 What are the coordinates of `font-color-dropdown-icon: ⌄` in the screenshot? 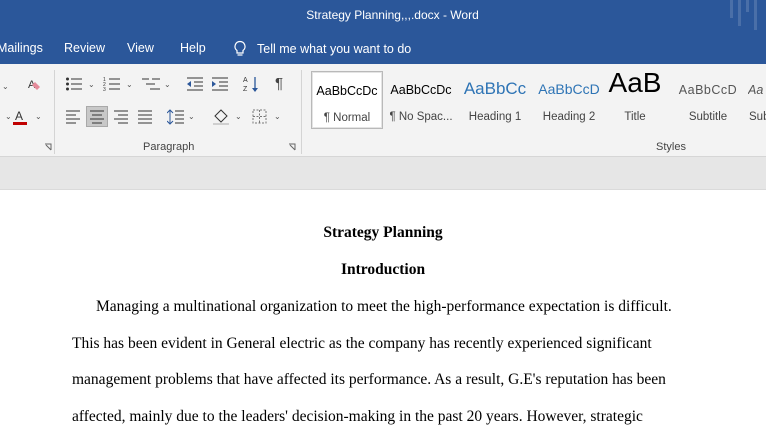 It's located at (38, 116).